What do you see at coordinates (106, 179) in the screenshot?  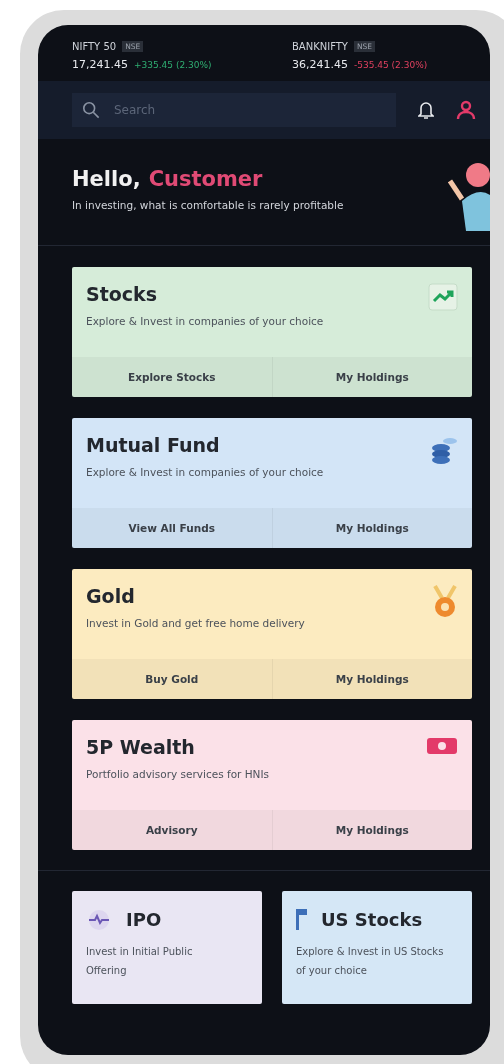 I see `greeting-text: Hello,` at bounding box center [106, 179].